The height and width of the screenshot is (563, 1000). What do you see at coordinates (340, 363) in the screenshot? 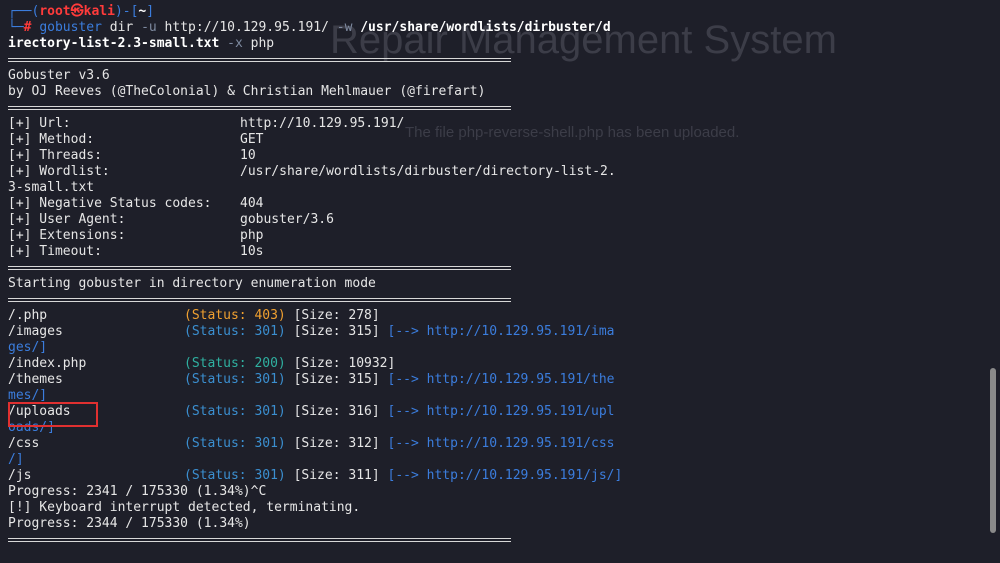
I see `result-size: [Size: 10932]` at bounding box center [340, 363].